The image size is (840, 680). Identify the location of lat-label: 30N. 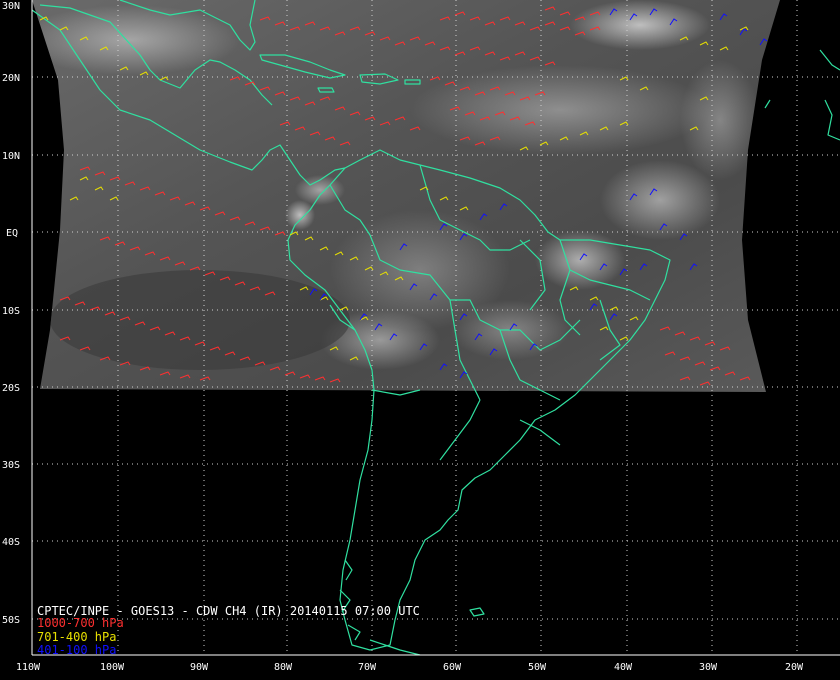
(11, 6).